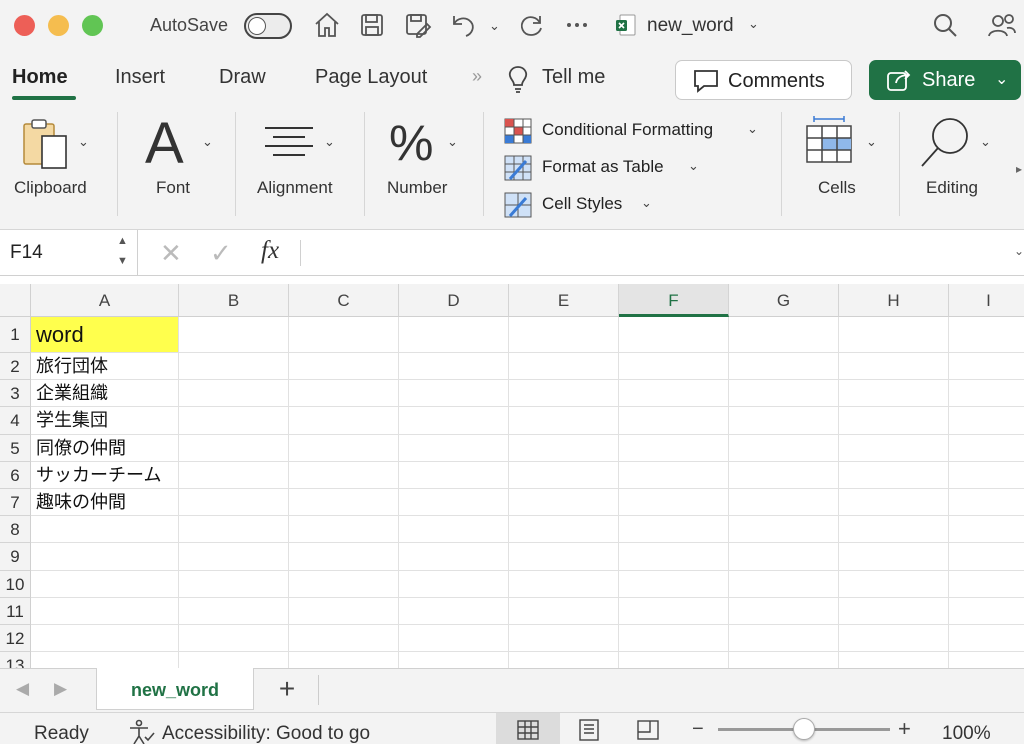  What do you see at coordinates (299, 168) in the screenshot?
I see `alignment-group: ⌄ Alignment` at bounding box center [299, 168].